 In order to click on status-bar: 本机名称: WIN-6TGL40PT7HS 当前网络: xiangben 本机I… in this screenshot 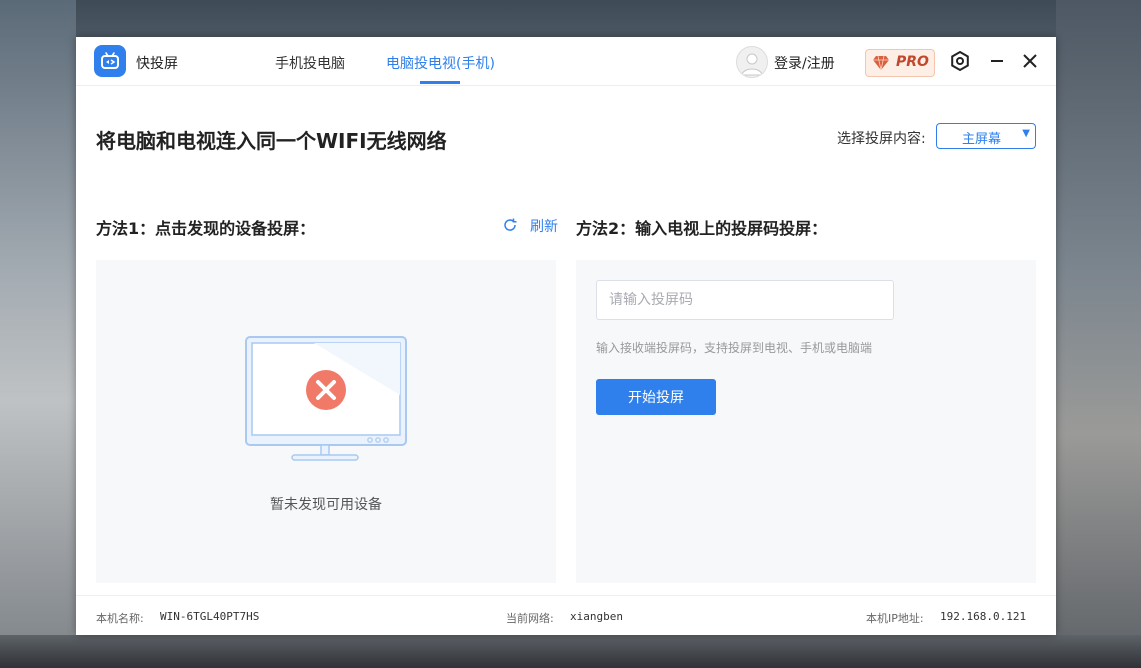, I will do `click(566, 615)`.